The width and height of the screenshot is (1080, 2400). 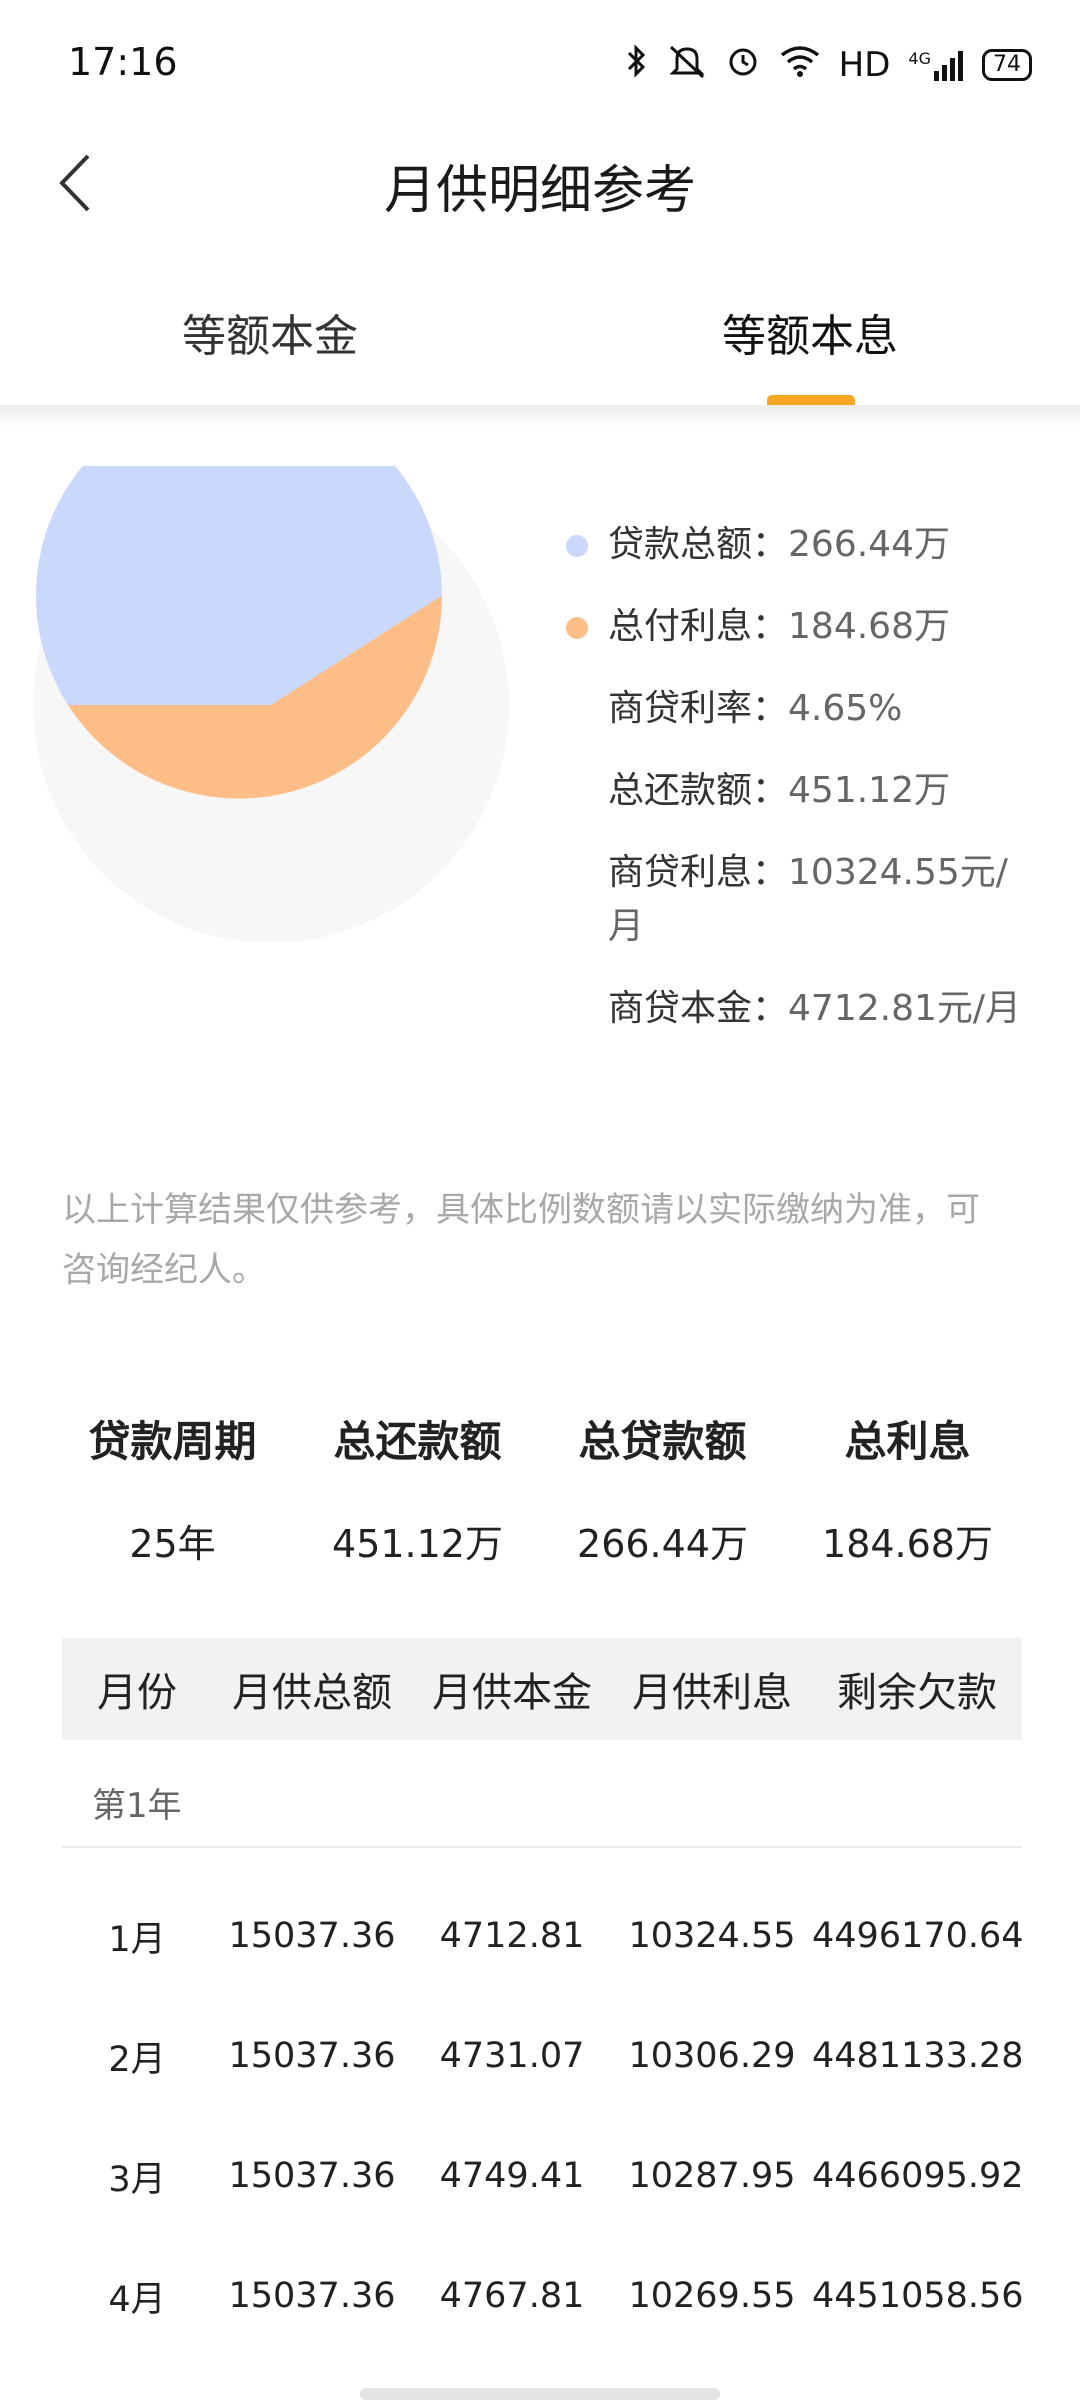 What do you see at coordinates (712, 1693) in the screenshot?
I see `header-monthly-interest: 月供利息` at bounding box center [712, 1693].